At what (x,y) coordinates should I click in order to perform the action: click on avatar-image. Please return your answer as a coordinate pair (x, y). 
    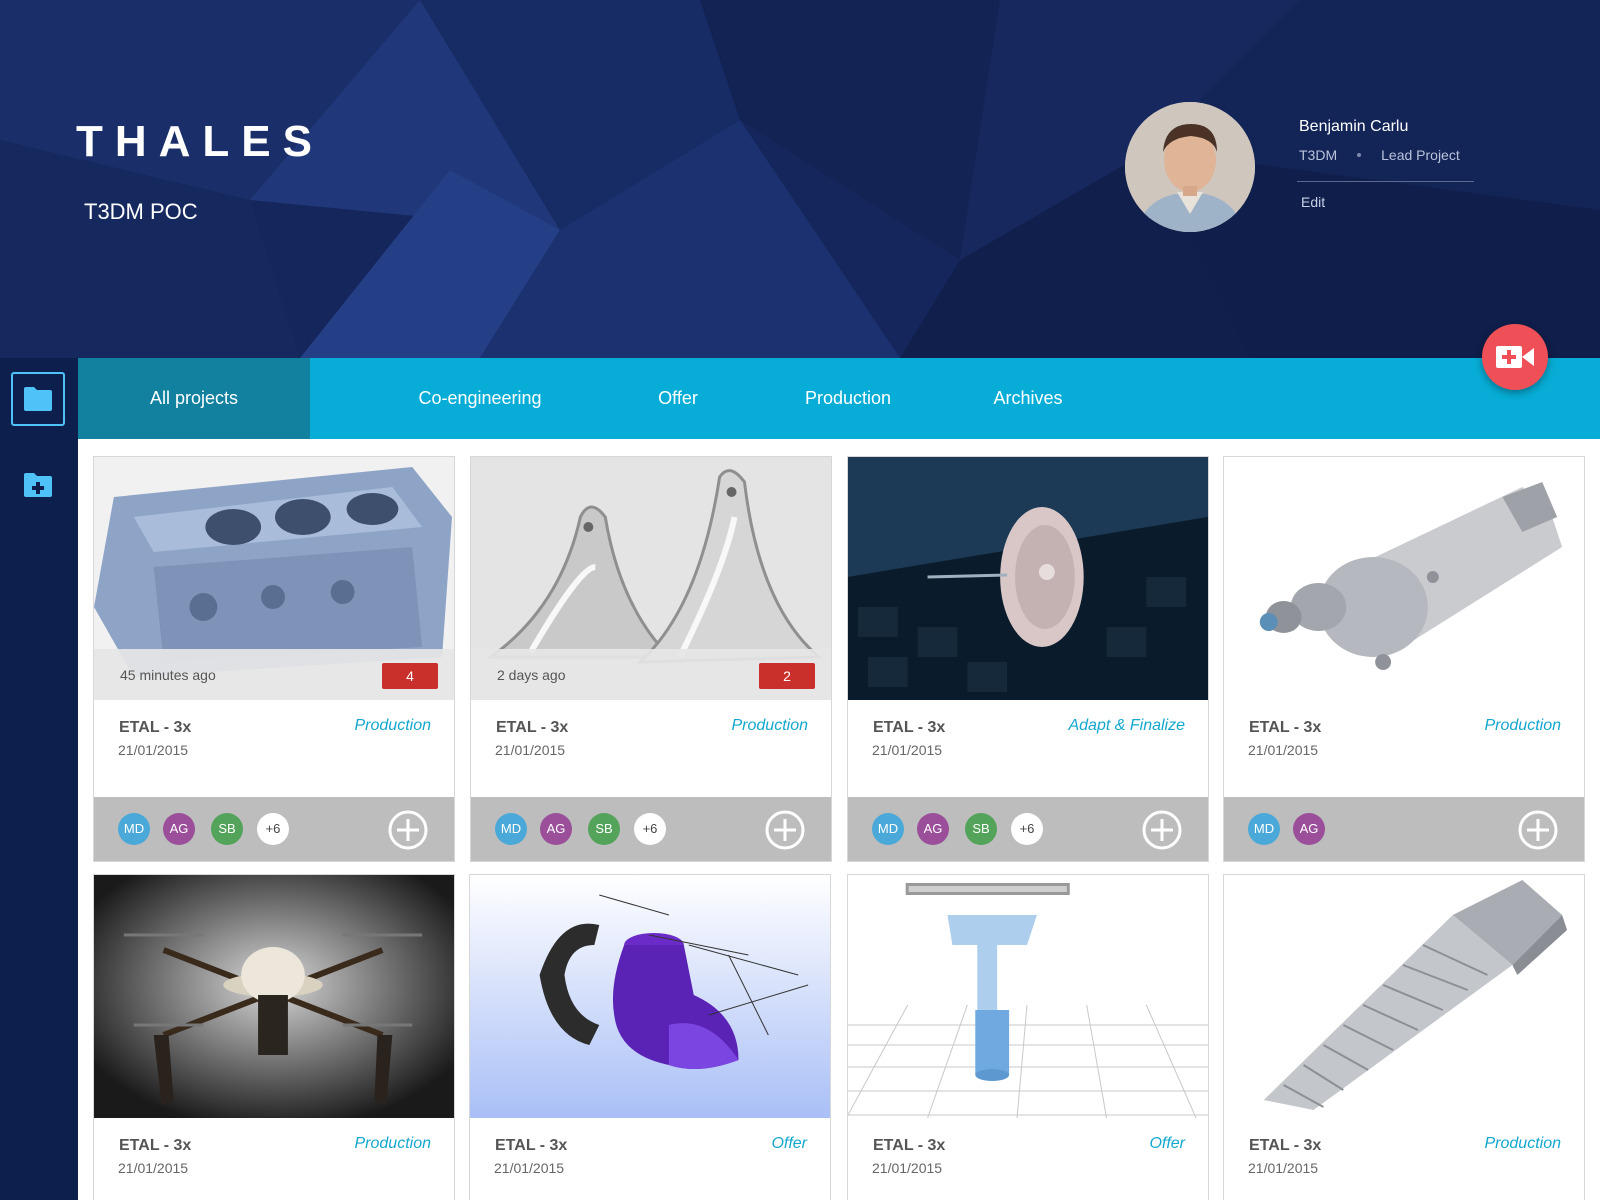
    Looking at the image, I should click on (1190, 167).